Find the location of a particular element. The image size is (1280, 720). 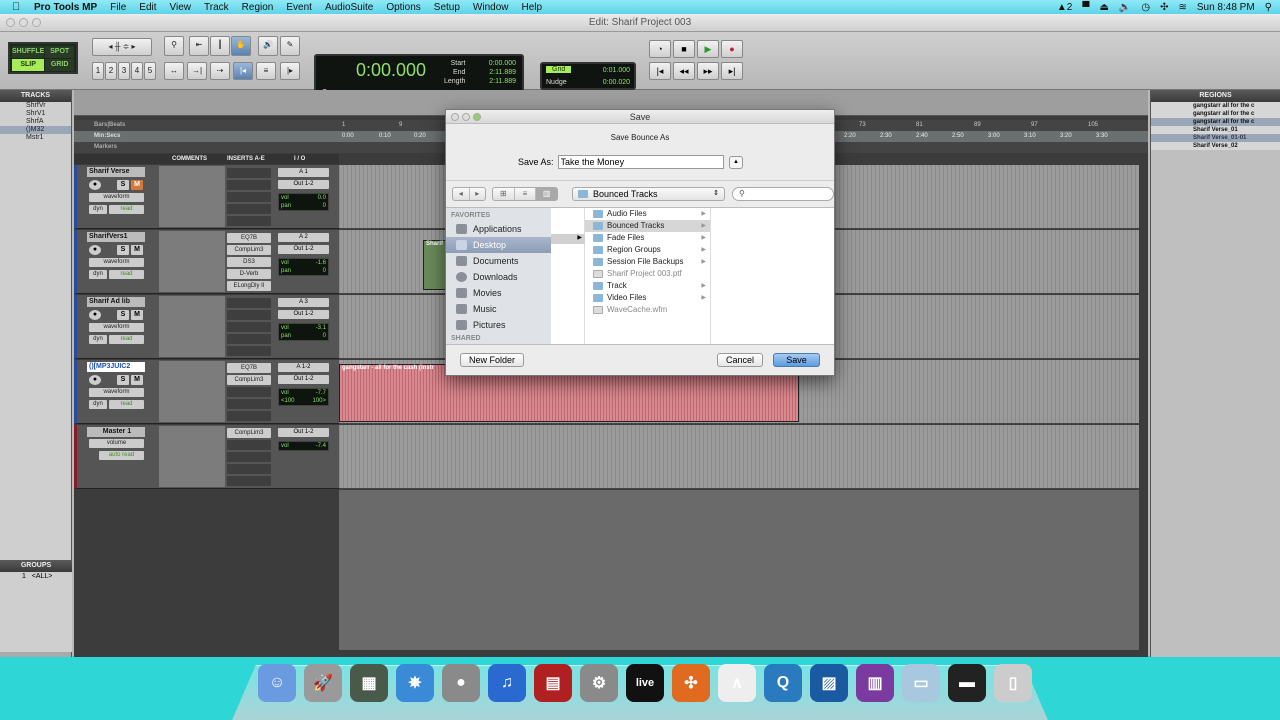

track-name-field: ()[MP3JUIC2 is located at coordinates (116, 367).